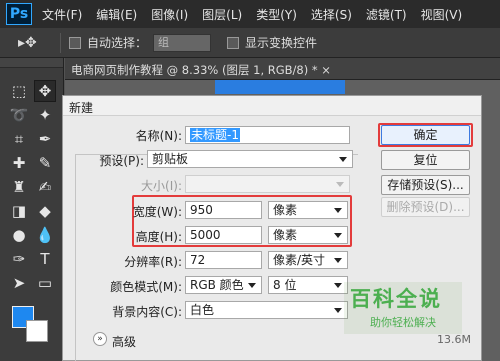 The width and height of the screenshot is (500, 361). I want to click on menu-file: 文件(F), so click(62, 14).